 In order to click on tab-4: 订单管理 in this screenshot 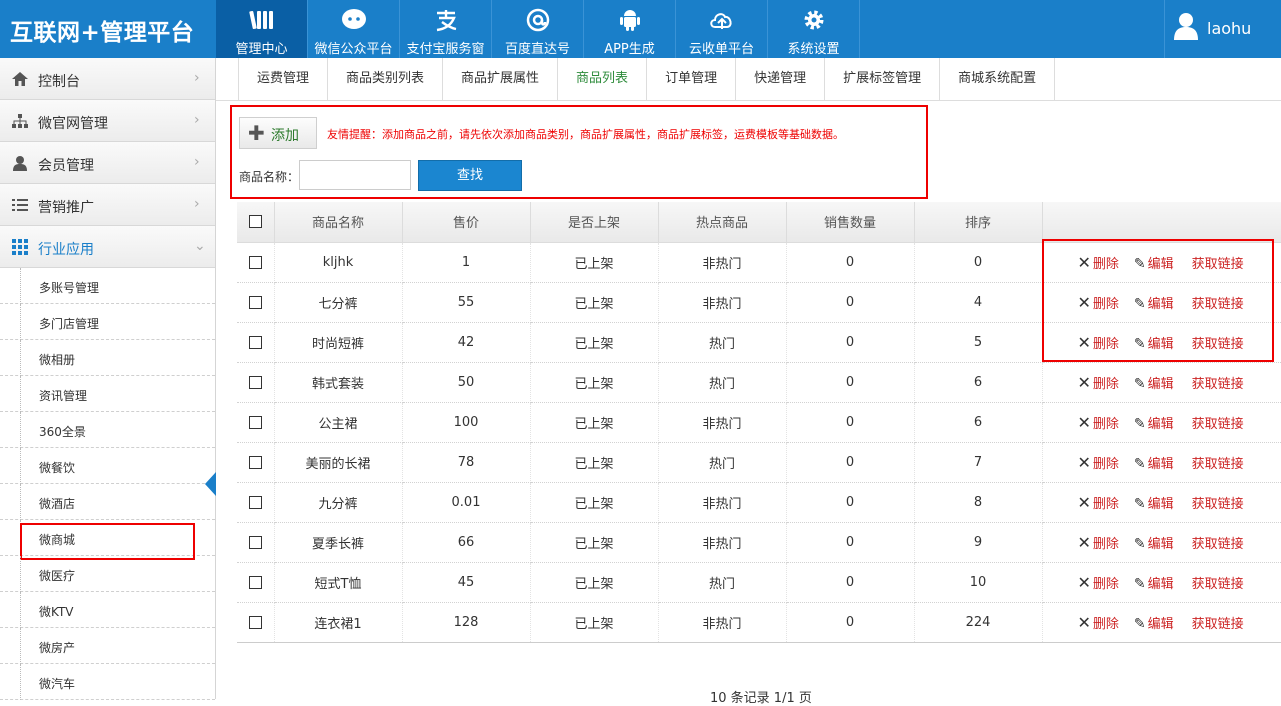, I will do `click(692, 79)`.